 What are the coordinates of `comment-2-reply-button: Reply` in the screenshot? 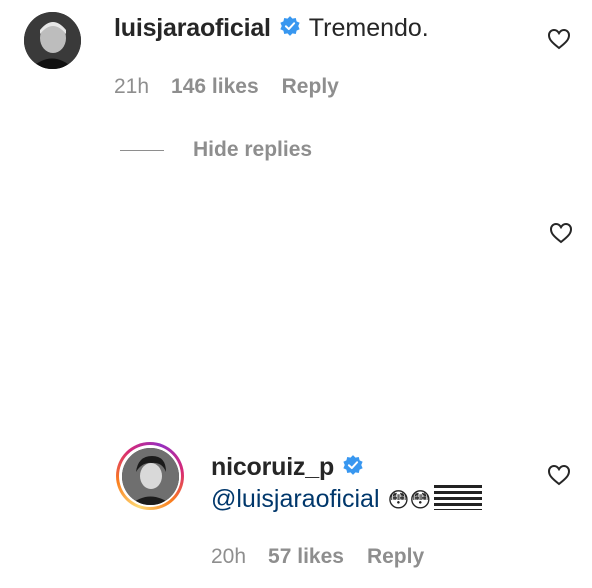 It's located at (395, 557).